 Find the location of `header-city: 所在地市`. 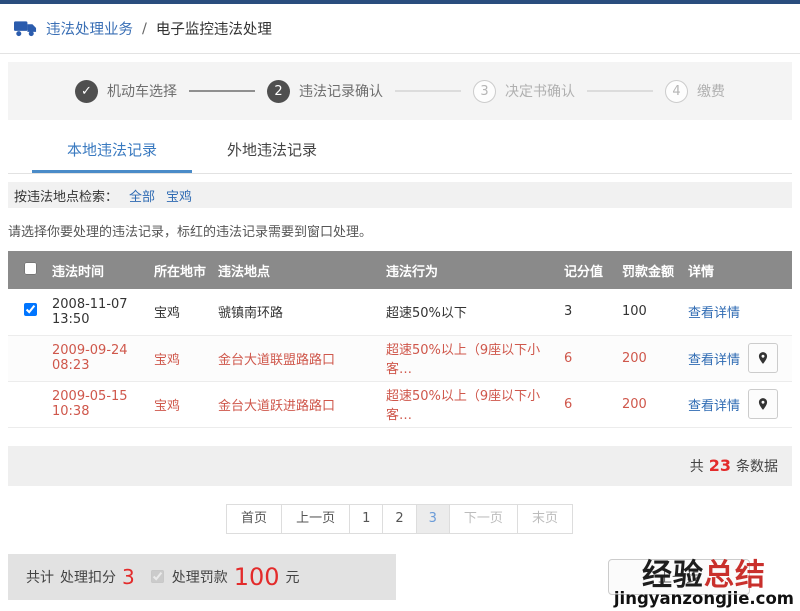

header-city: 所在地市 is located at coordinates (180, 272).